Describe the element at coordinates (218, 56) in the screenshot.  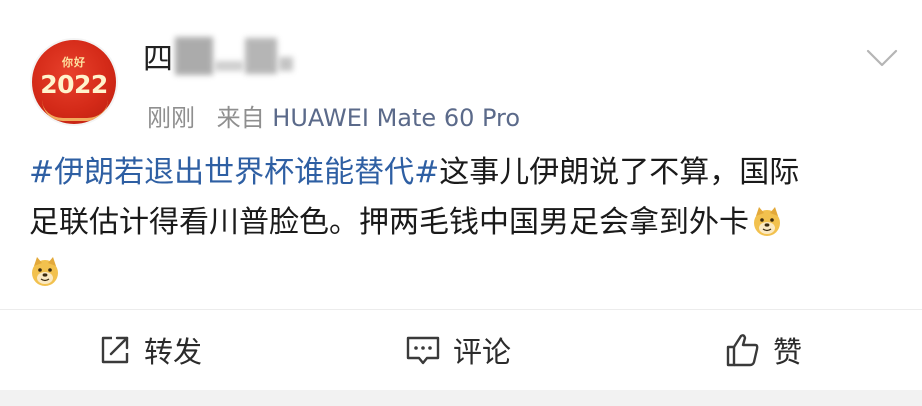
I see `username: 四` at that location.